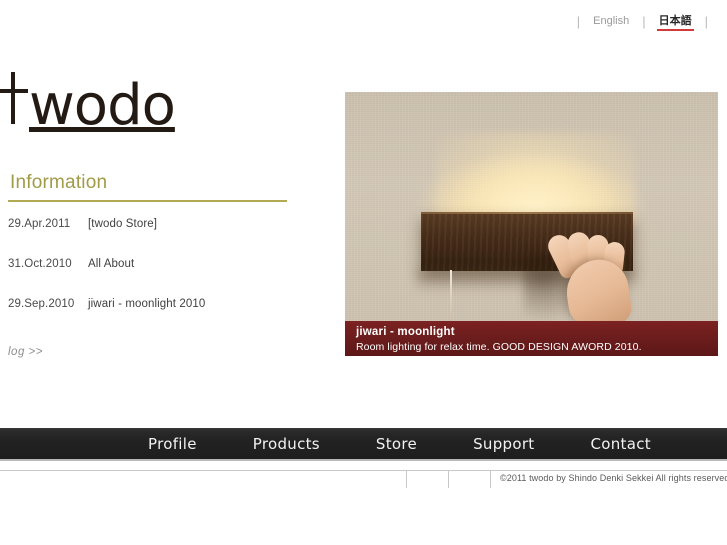  I want to click on information-divider, so click(147, 201).